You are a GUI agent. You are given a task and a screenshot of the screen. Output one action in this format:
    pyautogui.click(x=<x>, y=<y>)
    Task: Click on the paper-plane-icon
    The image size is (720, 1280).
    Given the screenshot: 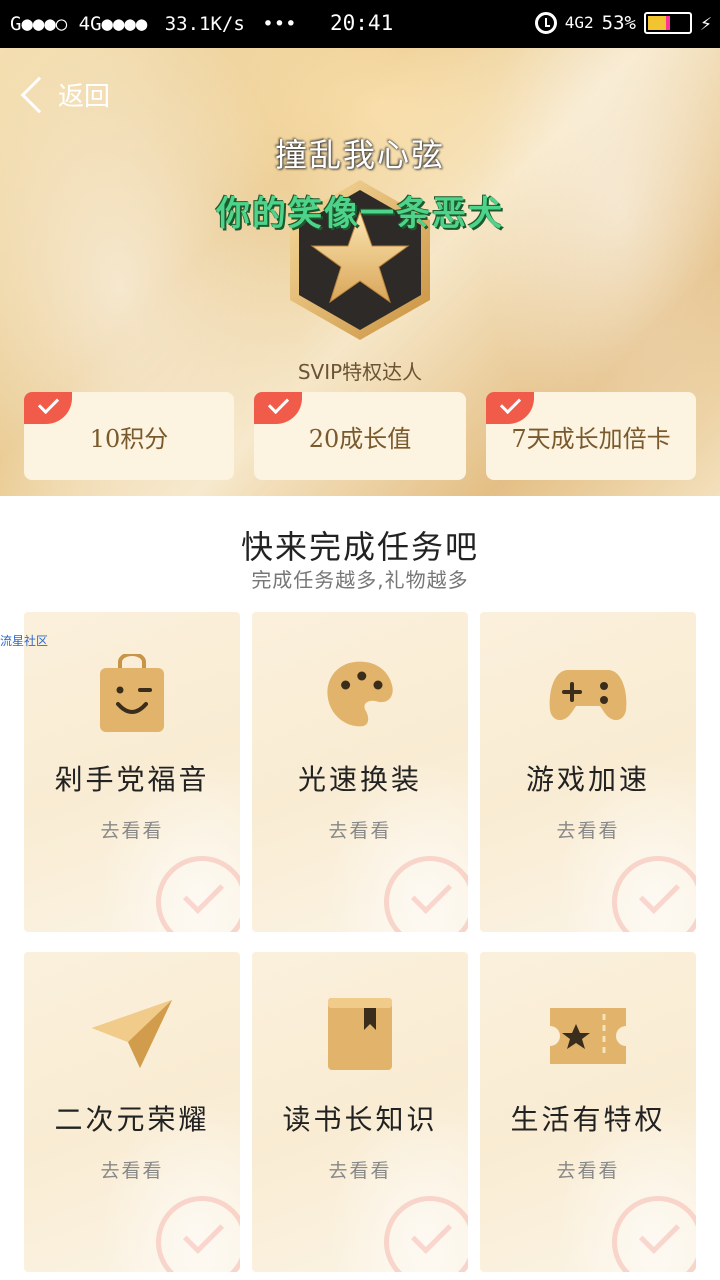 What is the action you would take?
    pyautogui.click(x=132, y=1034)
    